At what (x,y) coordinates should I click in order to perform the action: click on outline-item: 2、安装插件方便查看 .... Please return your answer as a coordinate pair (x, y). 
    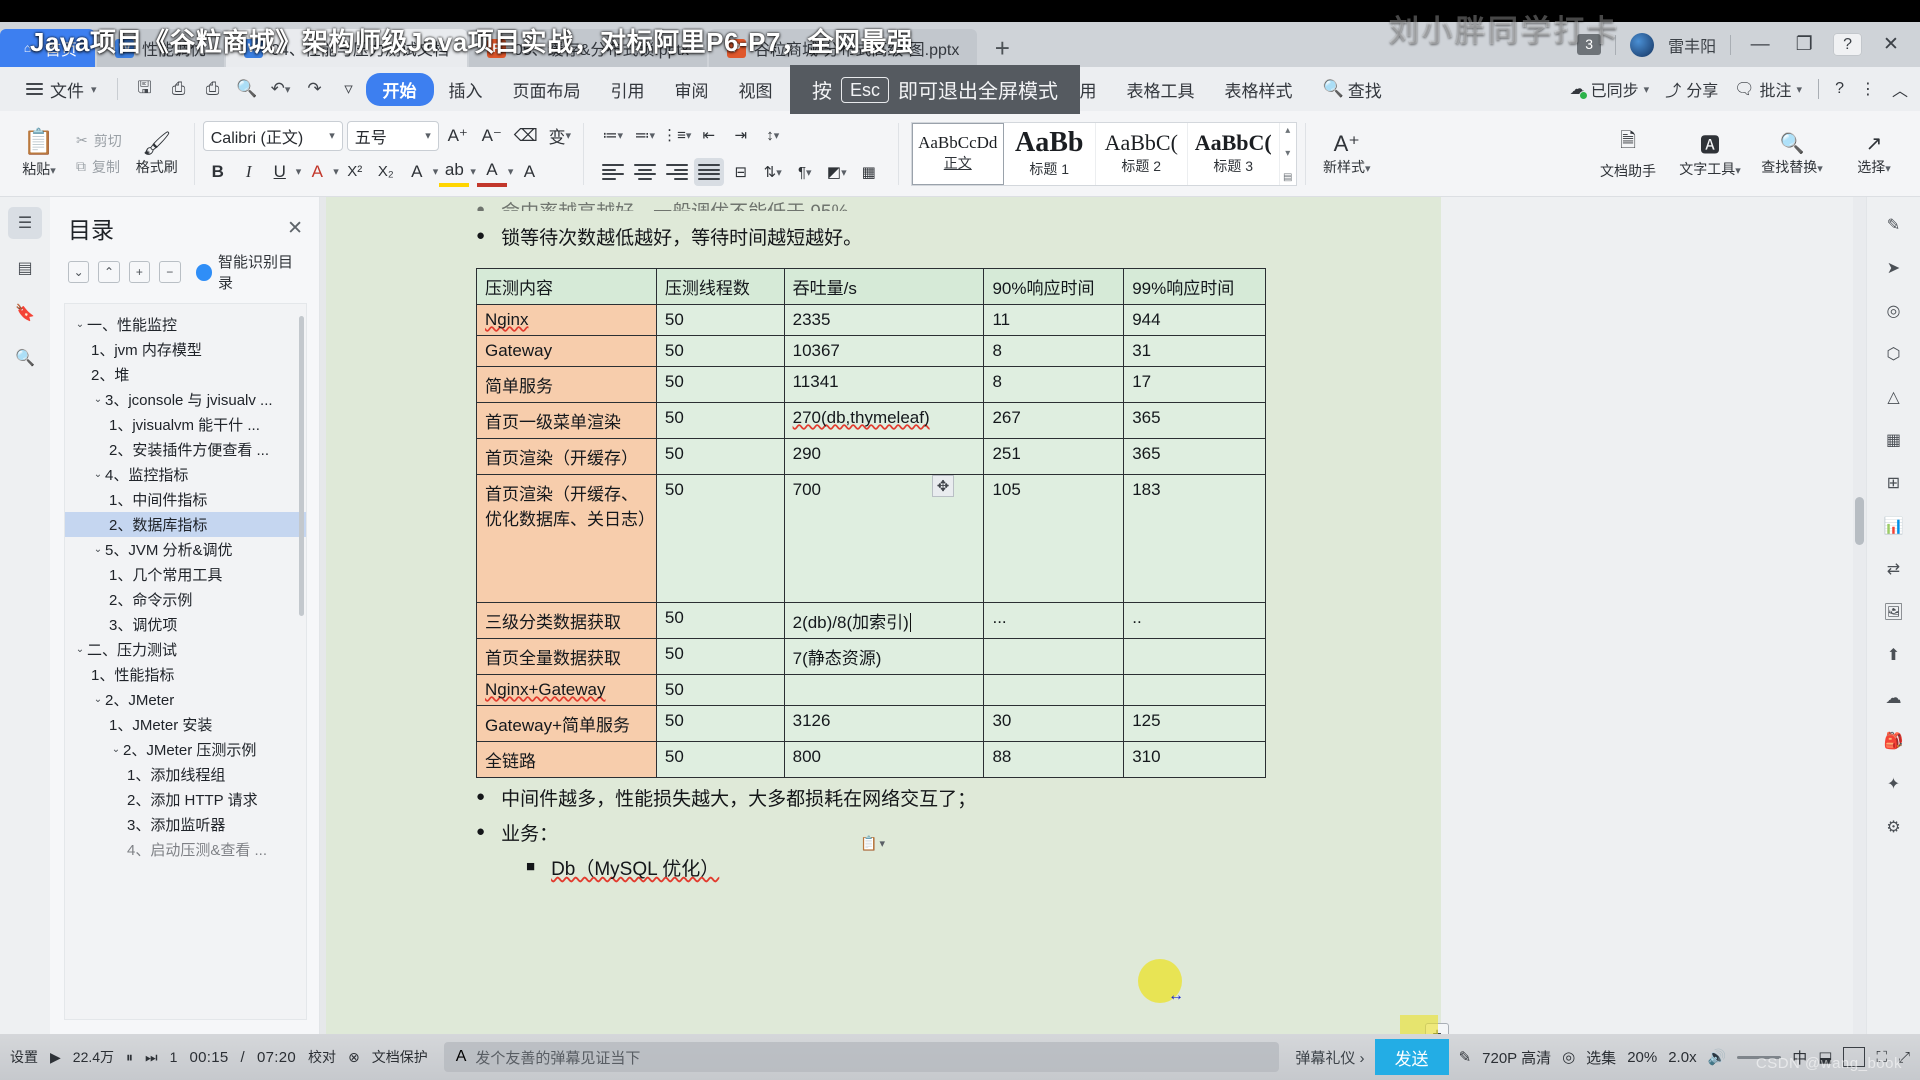
    Looking at the image, I should click on (185, 449).